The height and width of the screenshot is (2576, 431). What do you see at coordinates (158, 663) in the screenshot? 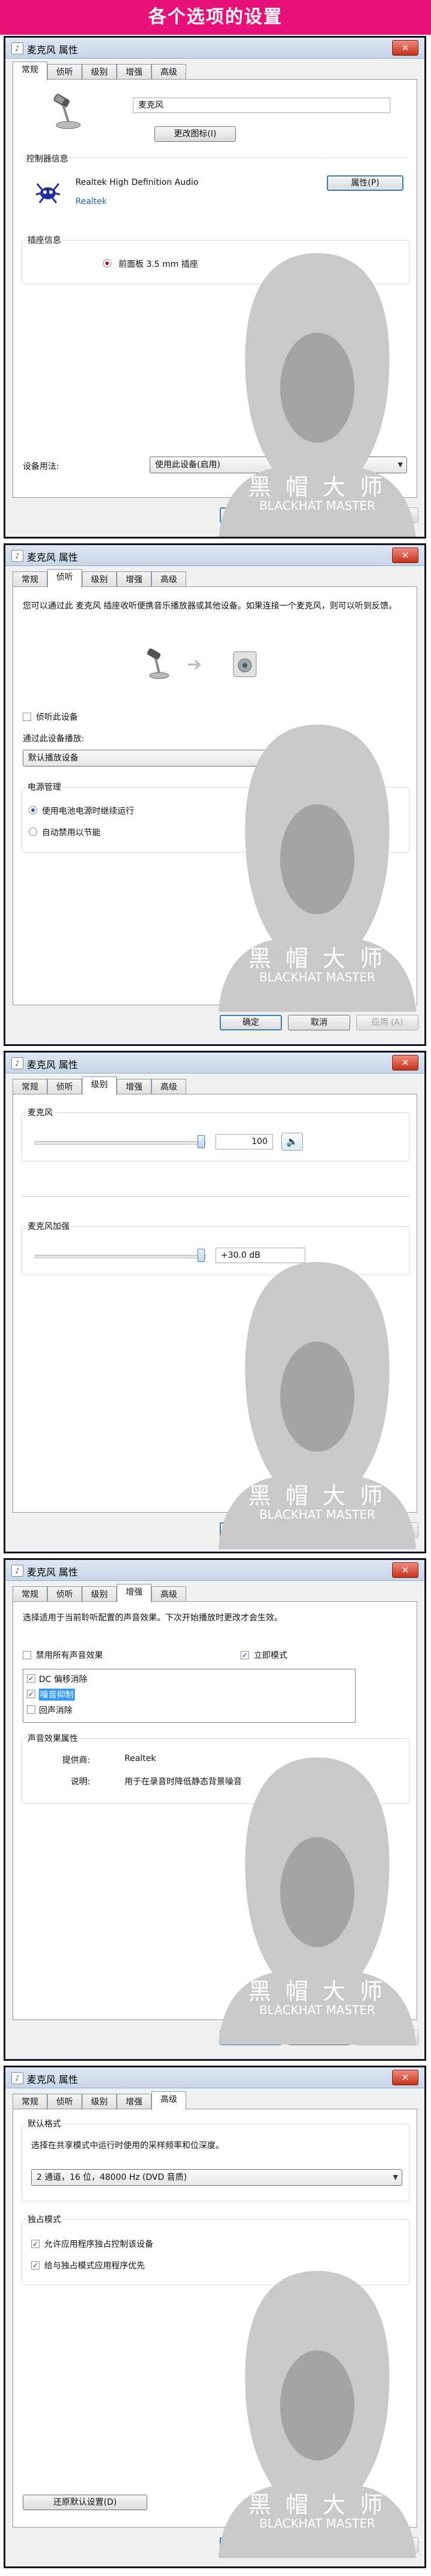
I see `microphone-icon` at bounding box center [158, 663].